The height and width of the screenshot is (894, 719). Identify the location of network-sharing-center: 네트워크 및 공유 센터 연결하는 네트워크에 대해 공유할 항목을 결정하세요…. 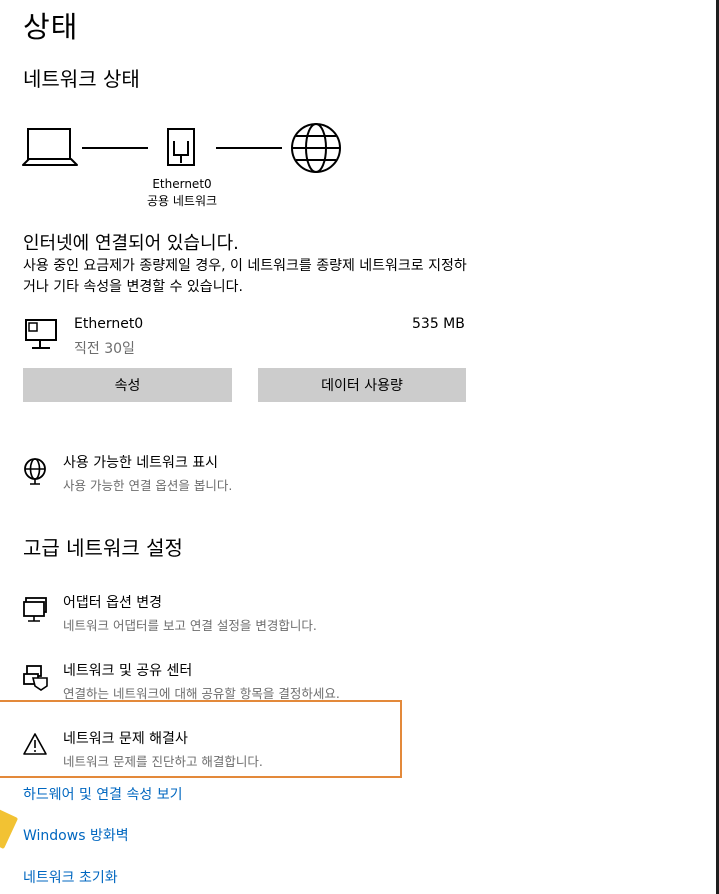
(233, 680).